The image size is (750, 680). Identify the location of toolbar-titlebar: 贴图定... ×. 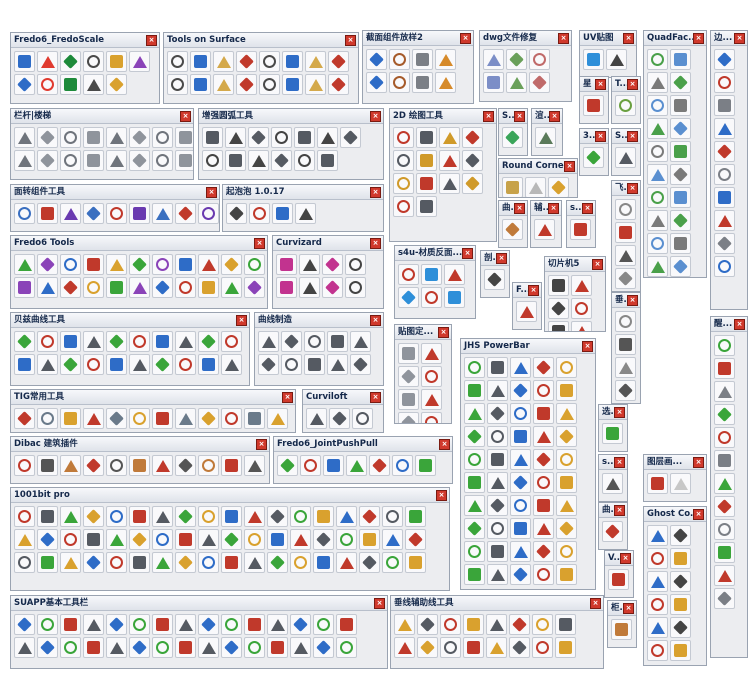
(423, 332).